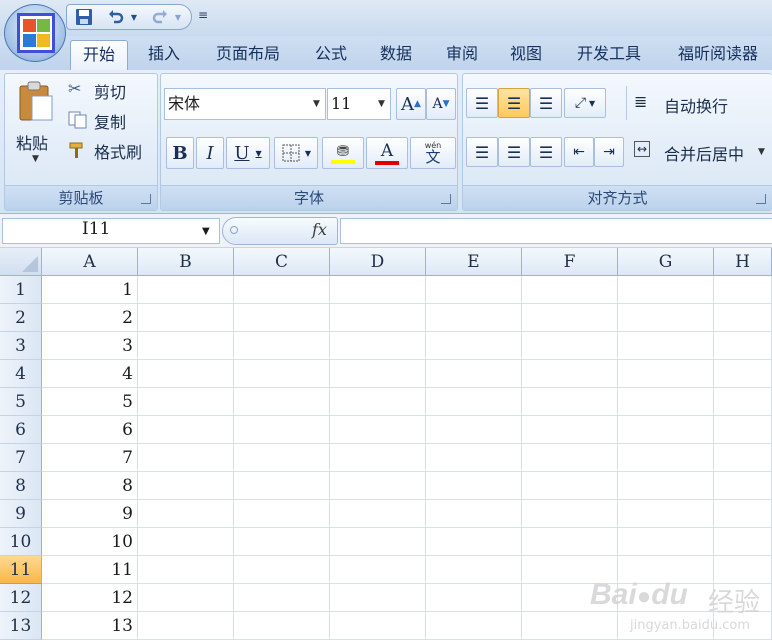 This screenshot has height=642, width=772. What do you see at coordinates (90, 458) in the screenshot?
I see `cell-a7: 7` at bounding box center [90, 458].